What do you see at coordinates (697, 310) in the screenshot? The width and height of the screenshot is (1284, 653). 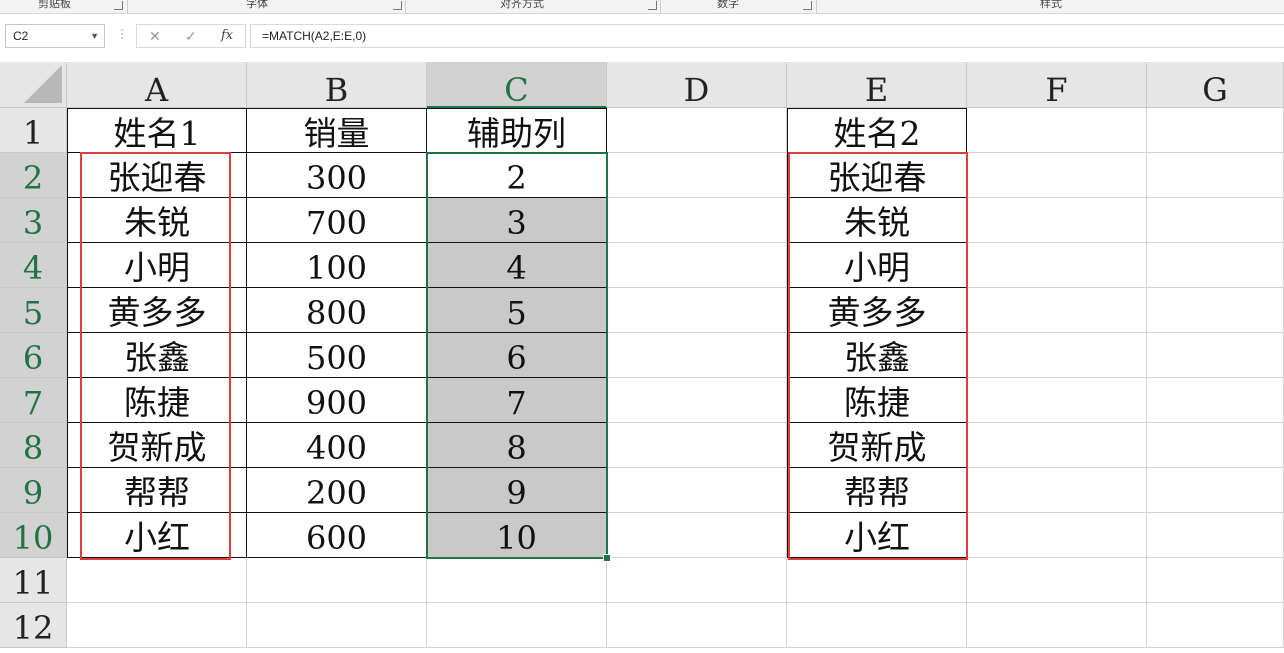 I see `cell-d5` at bounding box center [697, 310].